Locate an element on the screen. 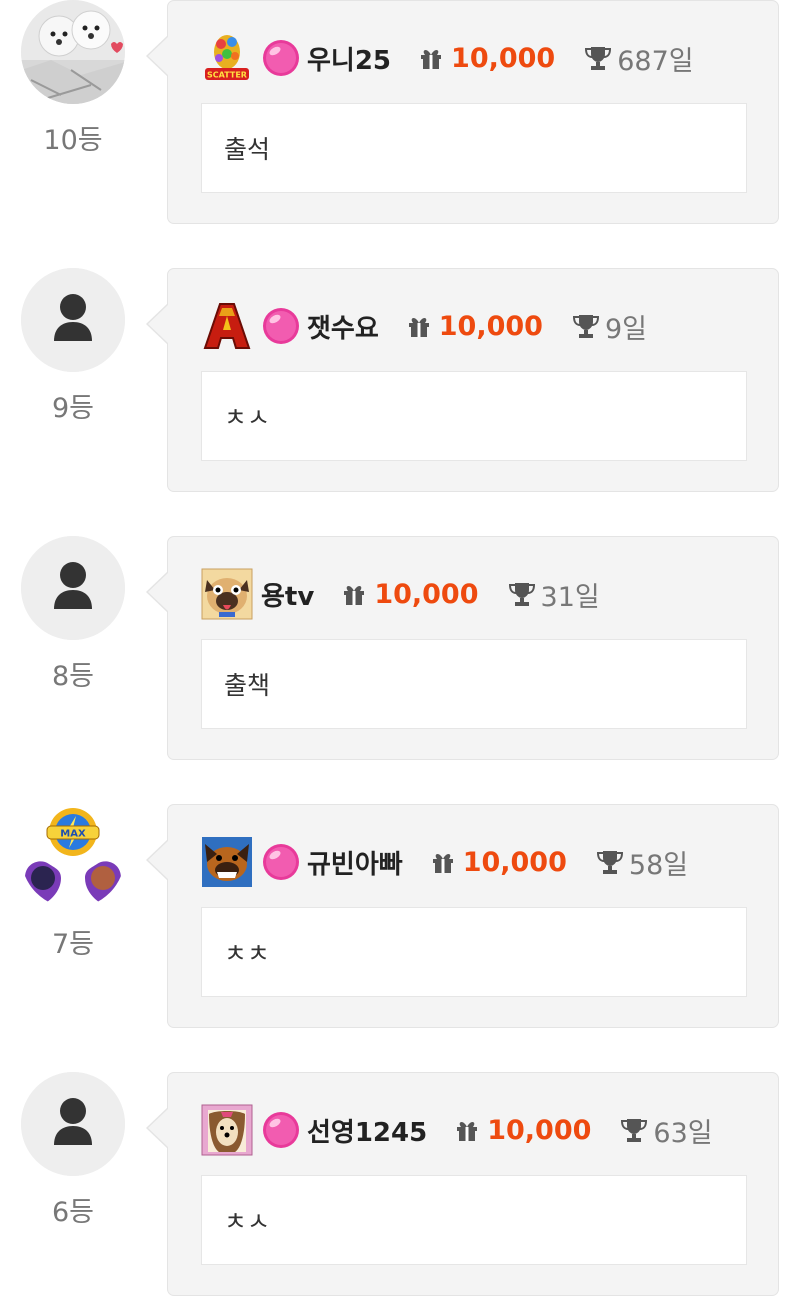 The width and height of the screenshot is (800, 1312). nickname: 잿수요 is located at coordinates (343, 326).